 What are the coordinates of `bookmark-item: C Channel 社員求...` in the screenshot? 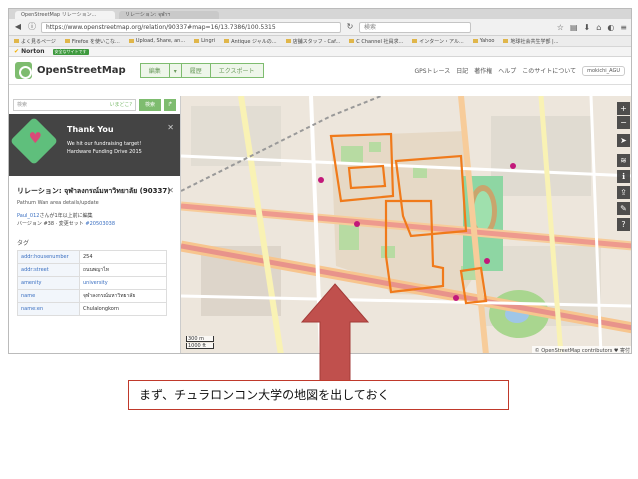 It's located at (376, 41).